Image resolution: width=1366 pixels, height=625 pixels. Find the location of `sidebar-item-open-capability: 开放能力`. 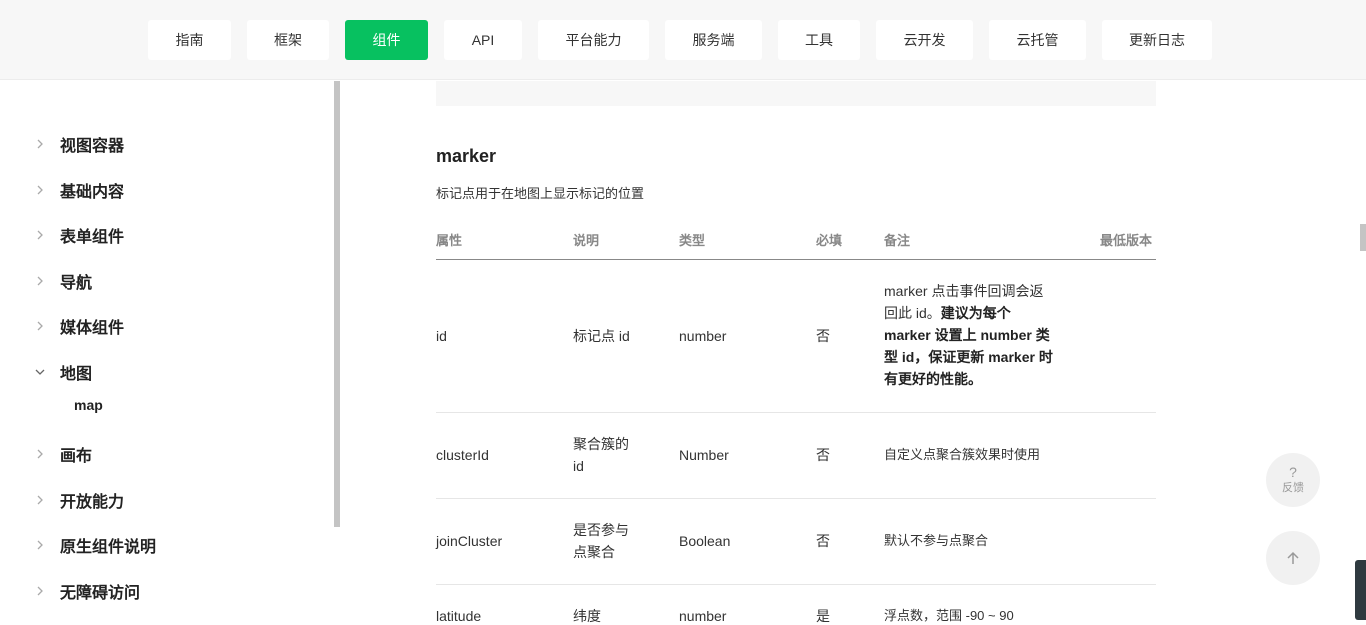

sidebar-item-open-capability: 开放能力 is located at coordinates (77, 500).